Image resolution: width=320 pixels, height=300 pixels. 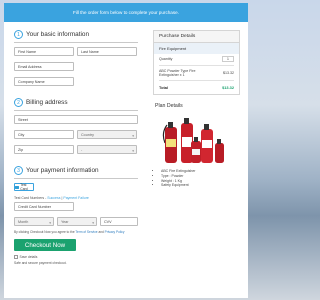 What do you see at coordinates (57, 34) in the screenshot?
I see `section-title: Your basic information` at bounding box center [57, 34].